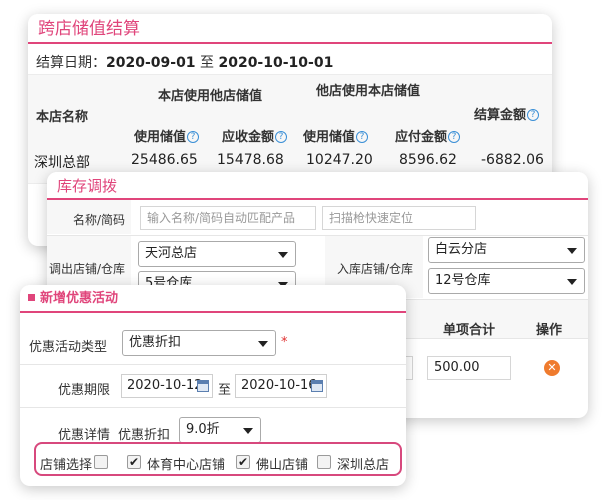 This screenshot has width=607, height=500. I want to click on header-payable: 应付金额?, so click(428, 135).